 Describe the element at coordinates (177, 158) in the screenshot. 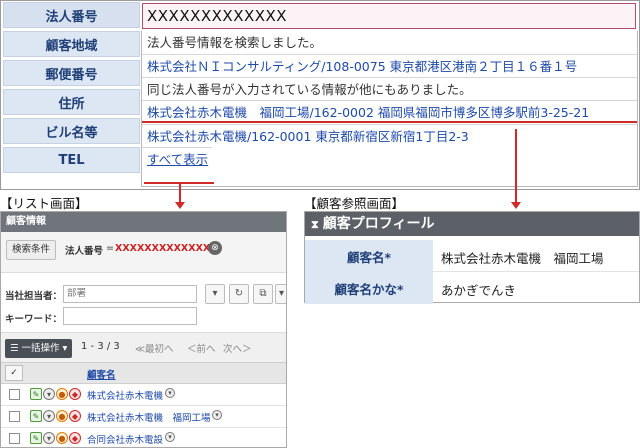

I see `show-all-link: すべて表示` at that location.